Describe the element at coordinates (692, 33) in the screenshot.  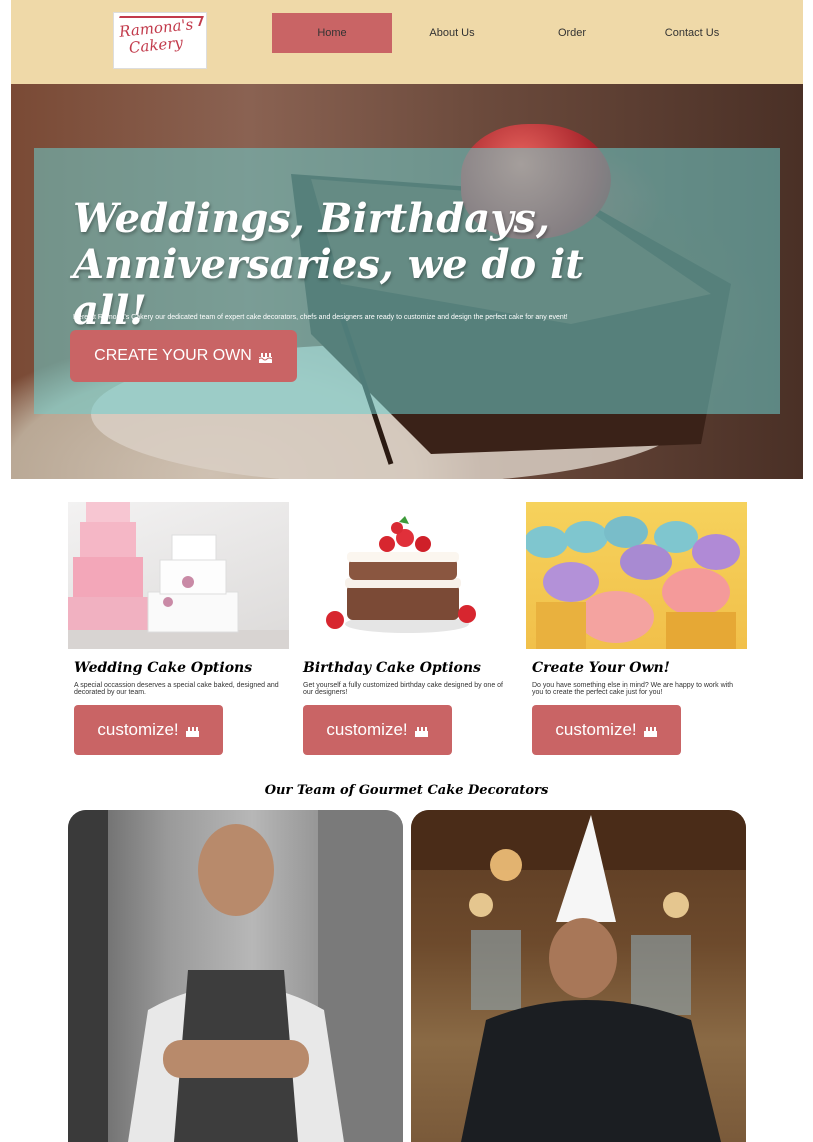
I see `nav-contact-us: Contact Us` at that location.